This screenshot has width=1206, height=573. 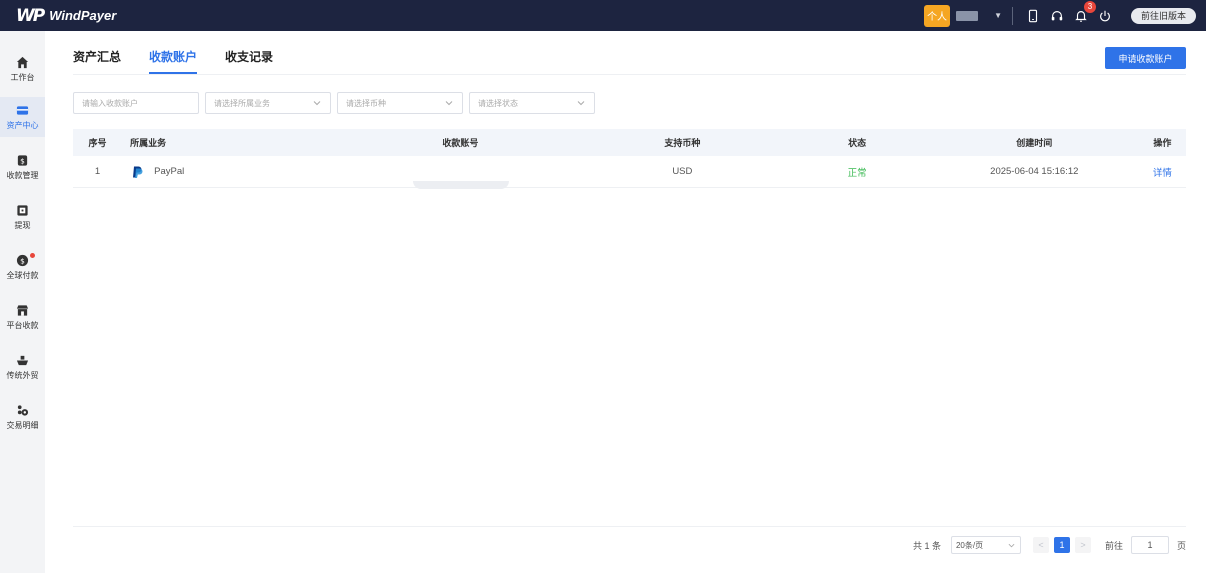 What do you see at coordinates (400, 103) in the screenshot?
I see `currency-select: 请选择币种` at bounding box center [400, 103].